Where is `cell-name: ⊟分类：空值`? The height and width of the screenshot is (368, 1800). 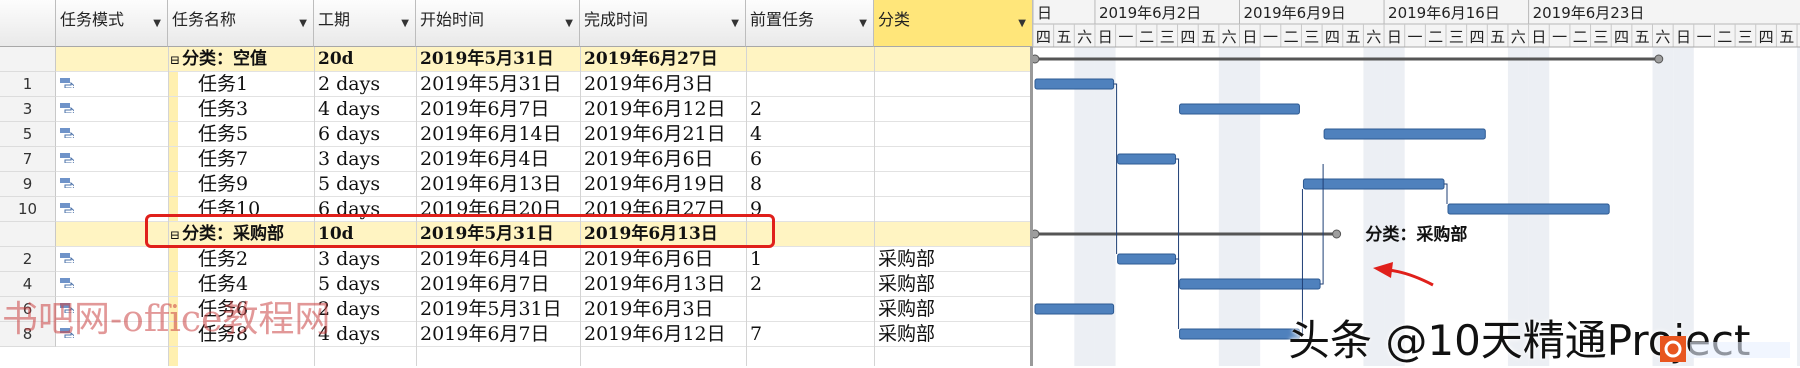
cell-name: ⊟分类：空值 is located at coordinates (241, 59).